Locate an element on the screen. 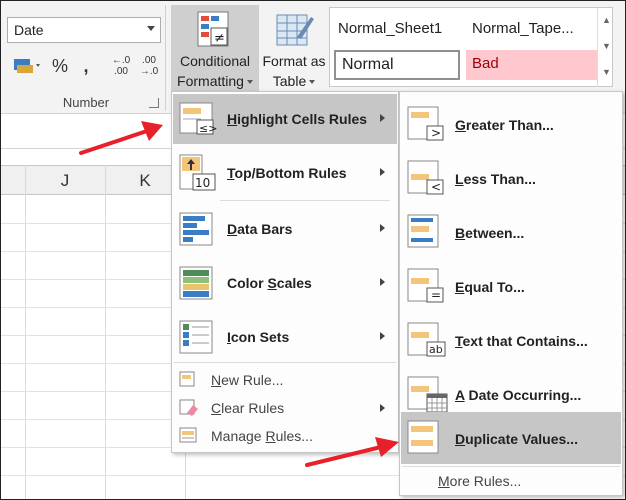 This screenshot has width=626, height=500. menu-item-data-bars: Data Bars is located at coordinates (285, 229).